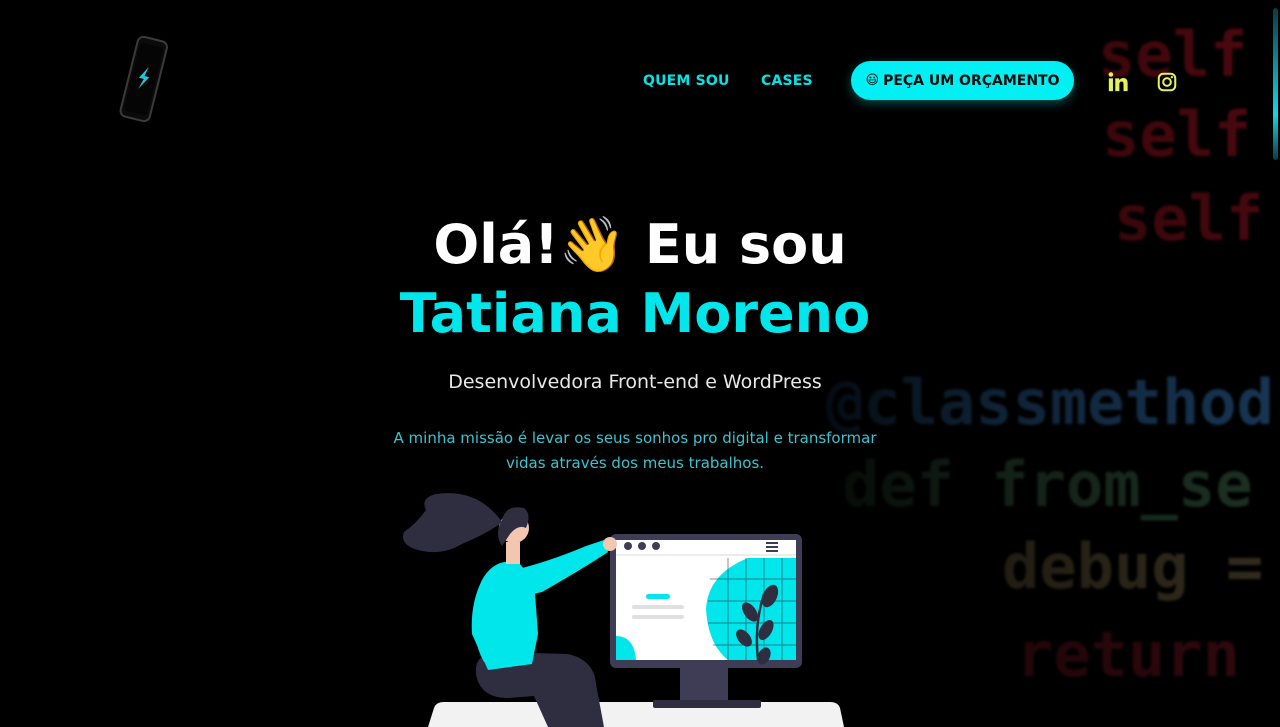  I want to click on request-quote-button: 😃 PEÇA UM ORÇAMENTO, so click(962, 80).